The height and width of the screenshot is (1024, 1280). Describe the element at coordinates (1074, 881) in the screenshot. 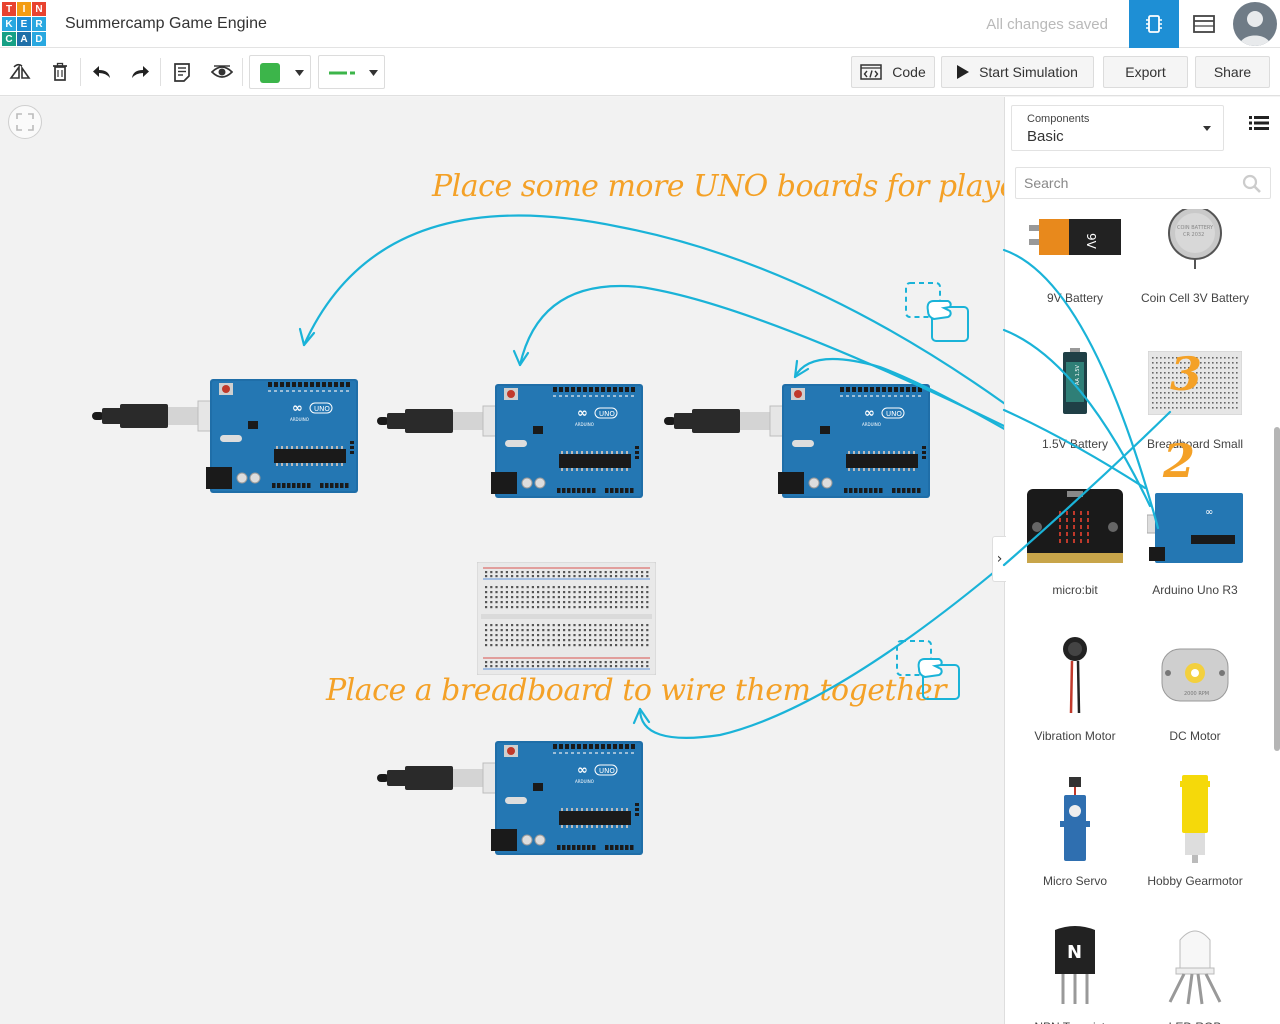

I see `component-label: Micro Servo` at that location.